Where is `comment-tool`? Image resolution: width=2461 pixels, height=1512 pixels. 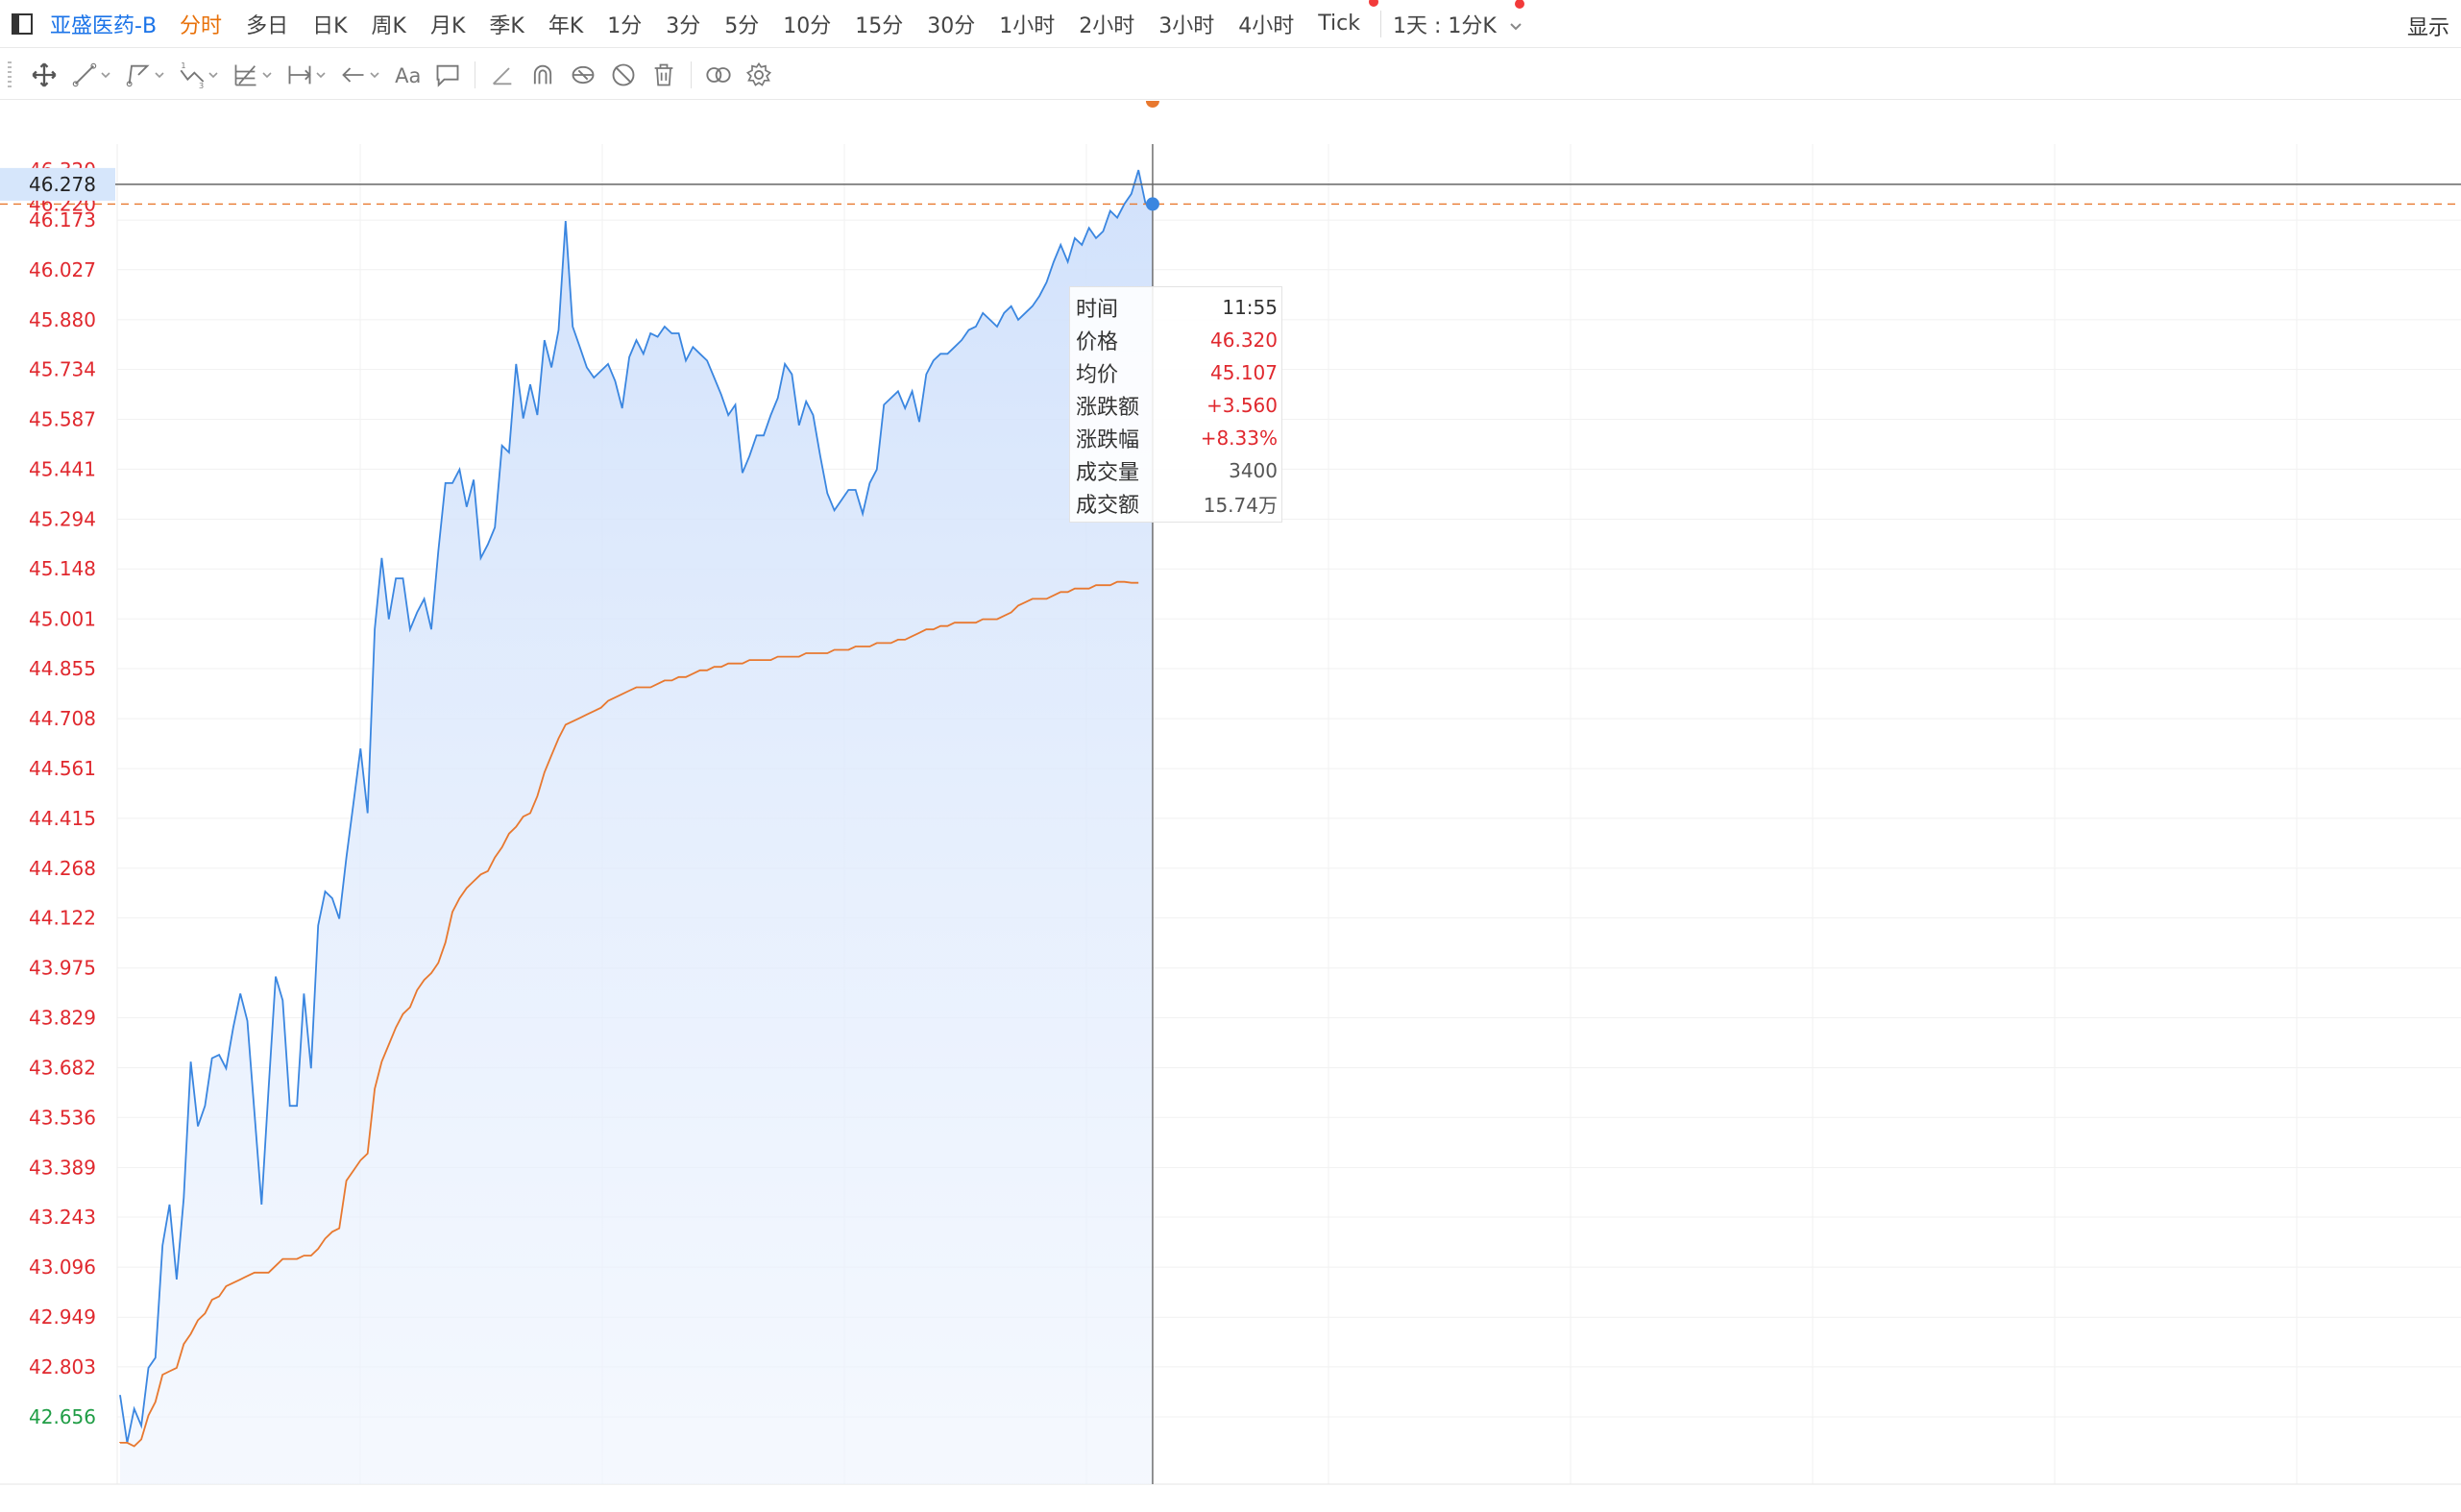 comment-tool is located at coordinates (447, 74).